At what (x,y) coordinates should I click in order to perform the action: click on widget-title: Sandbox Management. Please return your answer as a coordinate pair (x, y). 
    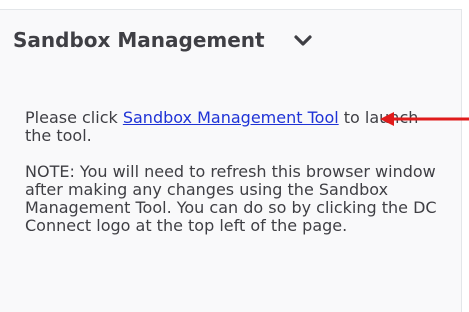
    Looking at the image, I should click on (139, 40).